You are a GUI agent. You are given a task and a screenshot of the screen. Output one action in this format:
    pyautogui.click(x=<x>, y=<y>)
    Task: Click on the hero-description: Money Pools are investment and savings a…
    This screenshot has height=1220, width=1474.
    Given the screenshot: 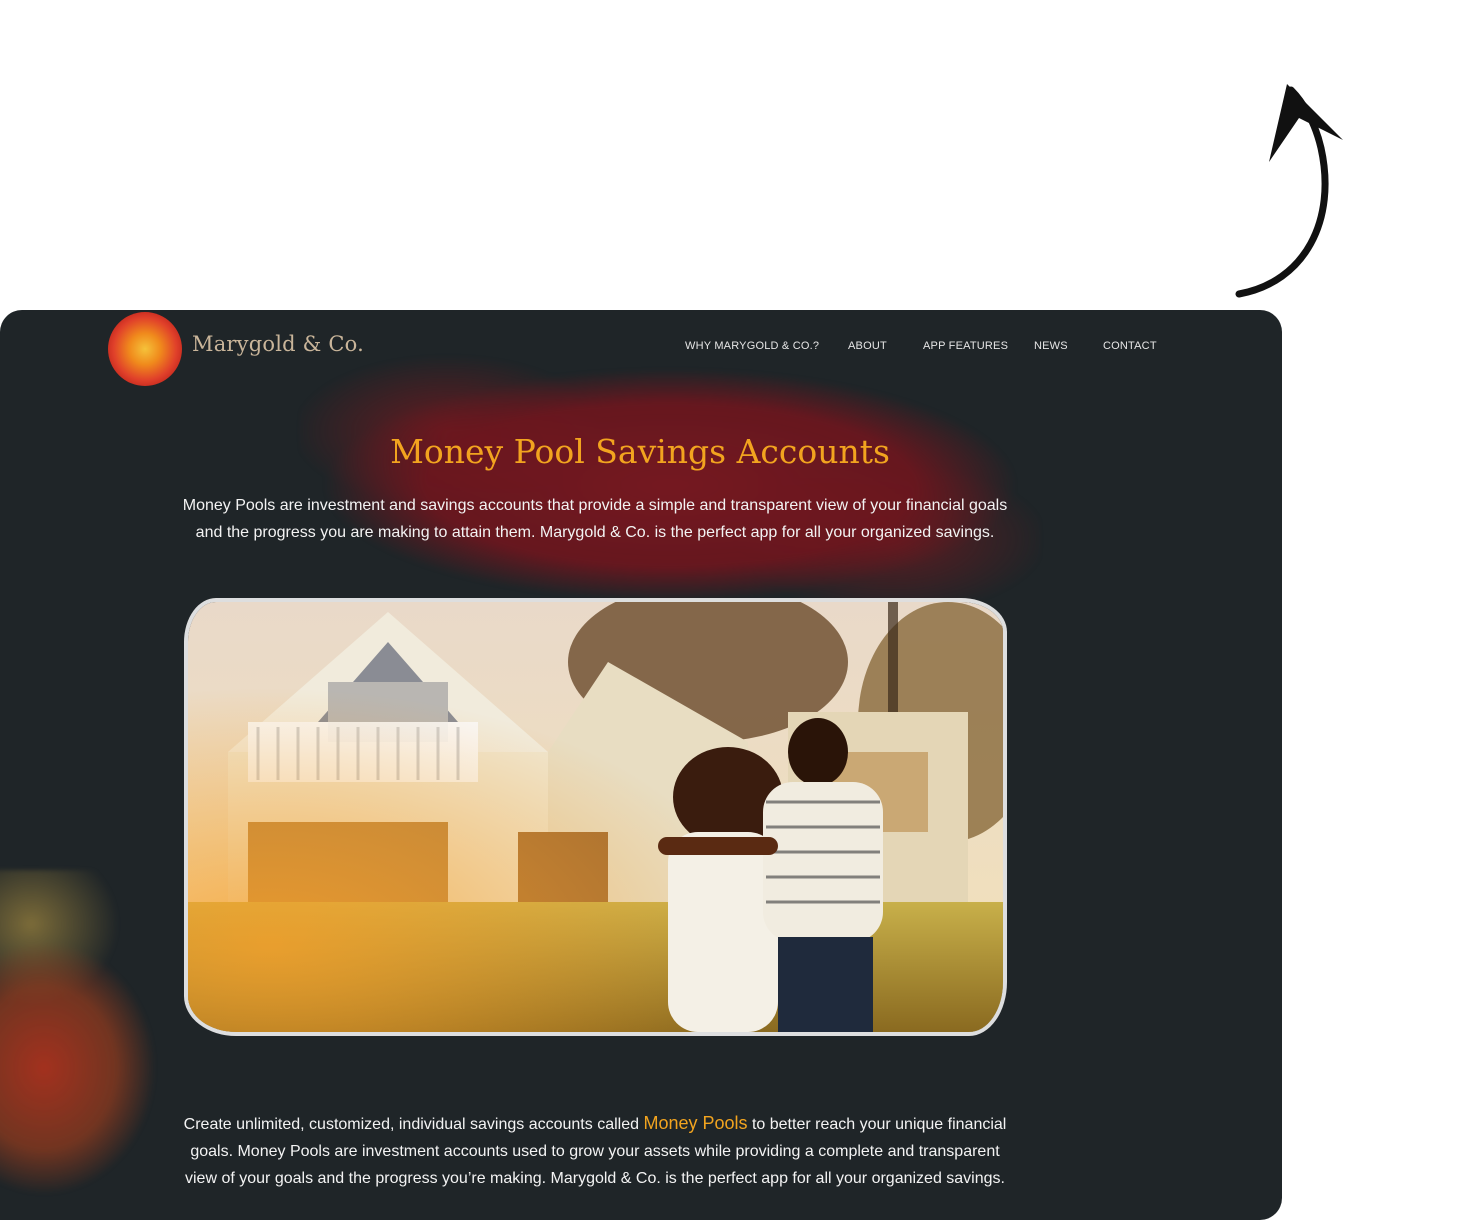 What is the action you would take?
    pyautogui.click(x=595, y=519)
    